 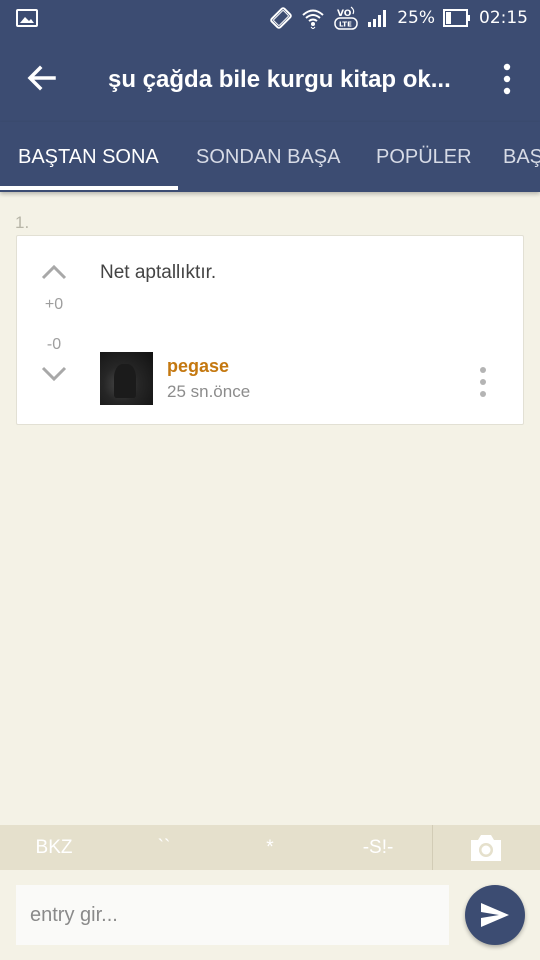 I want to click on tab-populer: POPÜLER, so click(x=424, y=157).